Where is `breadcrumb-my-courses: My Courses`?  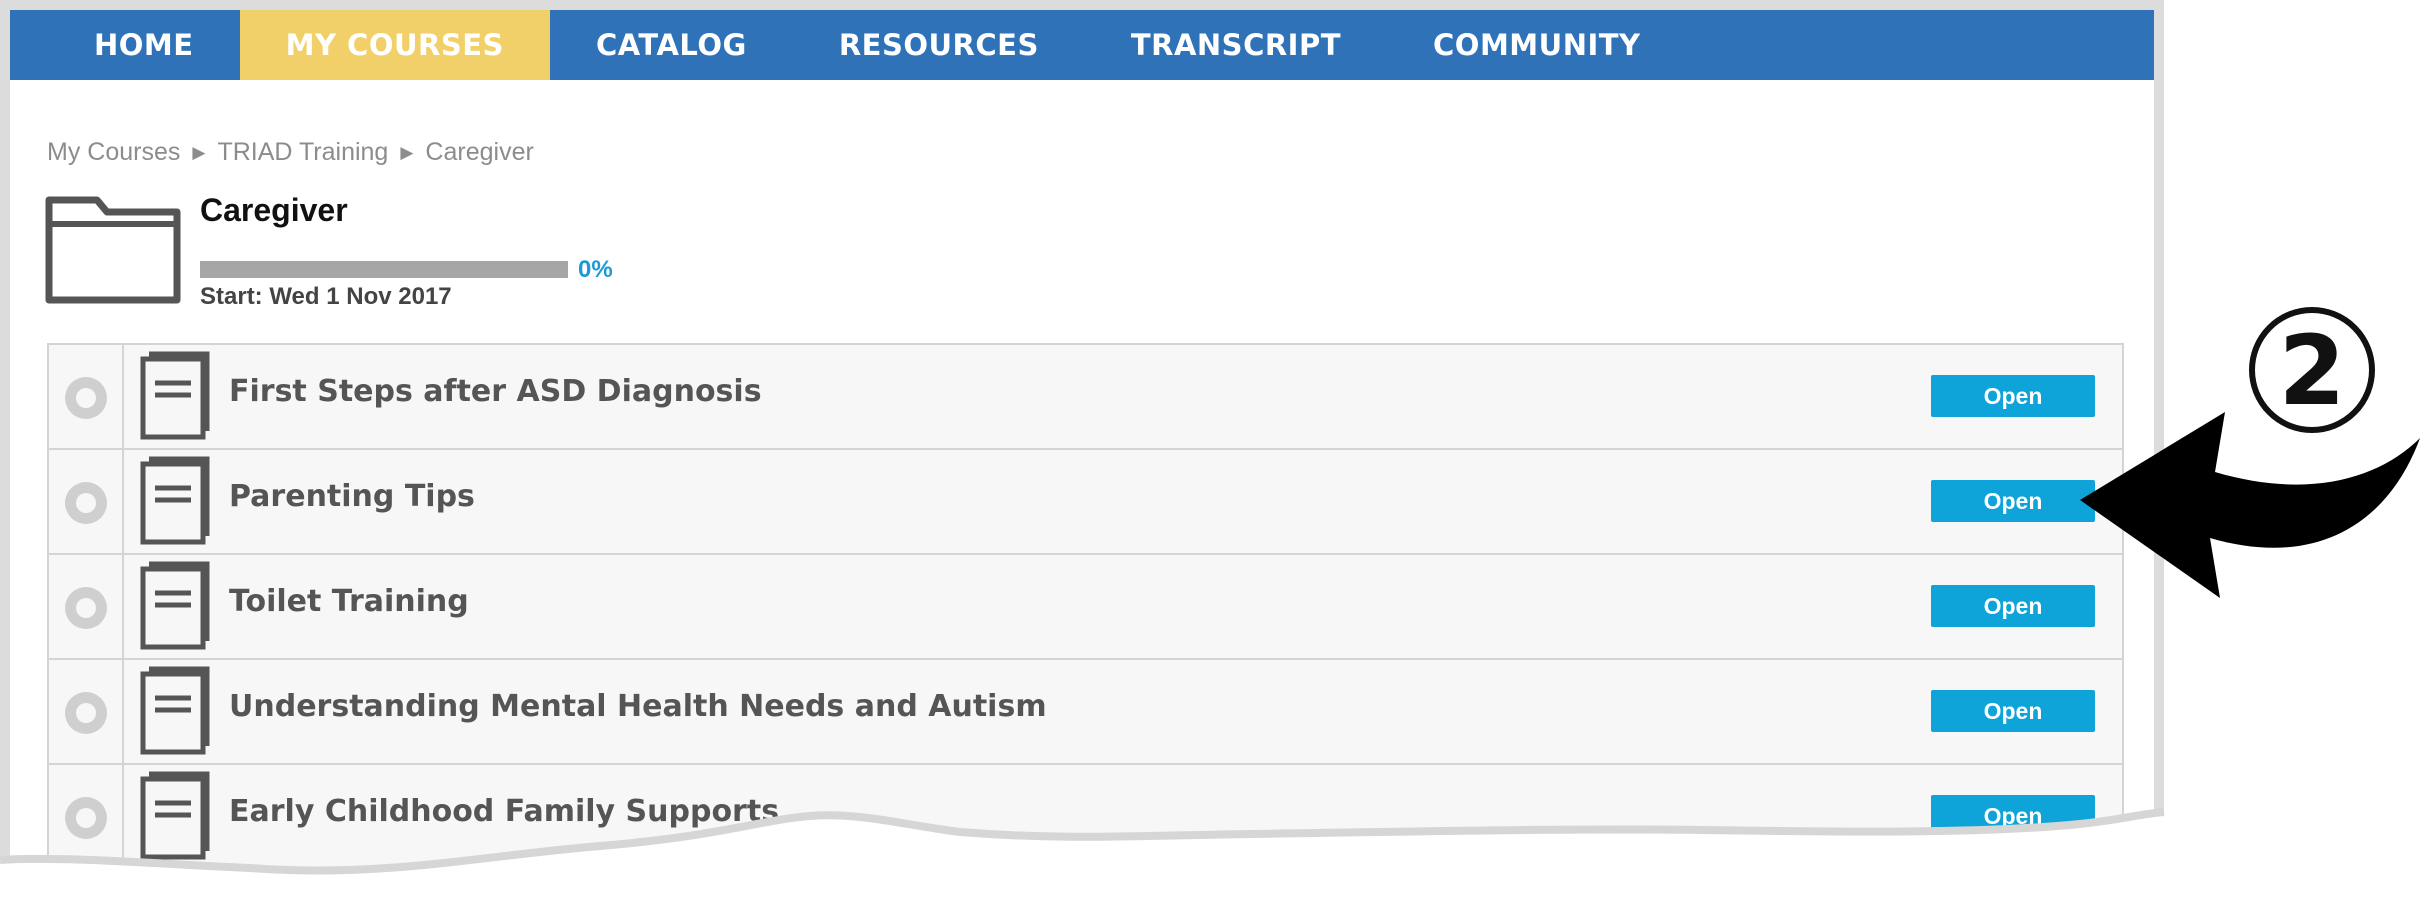
breadcrumb-my-courses: My Courses is located at coordinates (113, 152).